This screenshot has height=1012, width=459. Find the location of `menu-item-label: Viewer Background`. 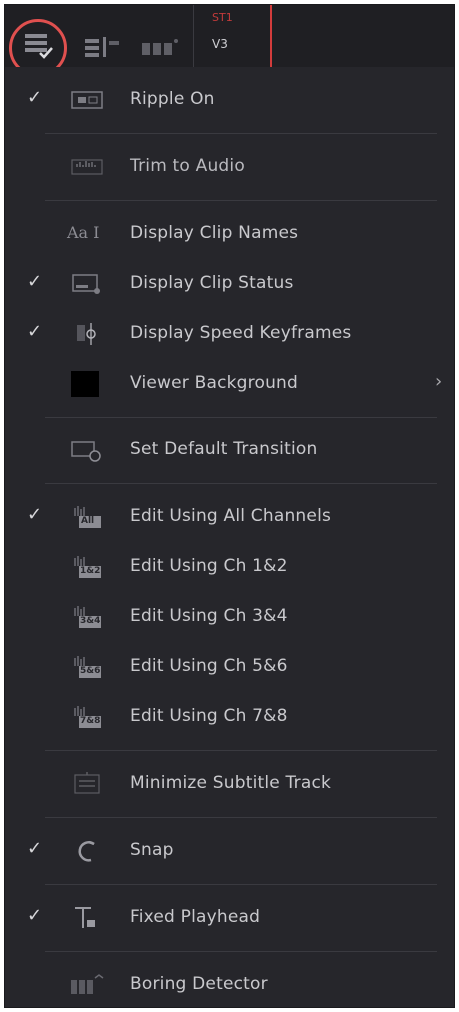

menu-item-label: Viewer Background is located at coordinates (214, 383).